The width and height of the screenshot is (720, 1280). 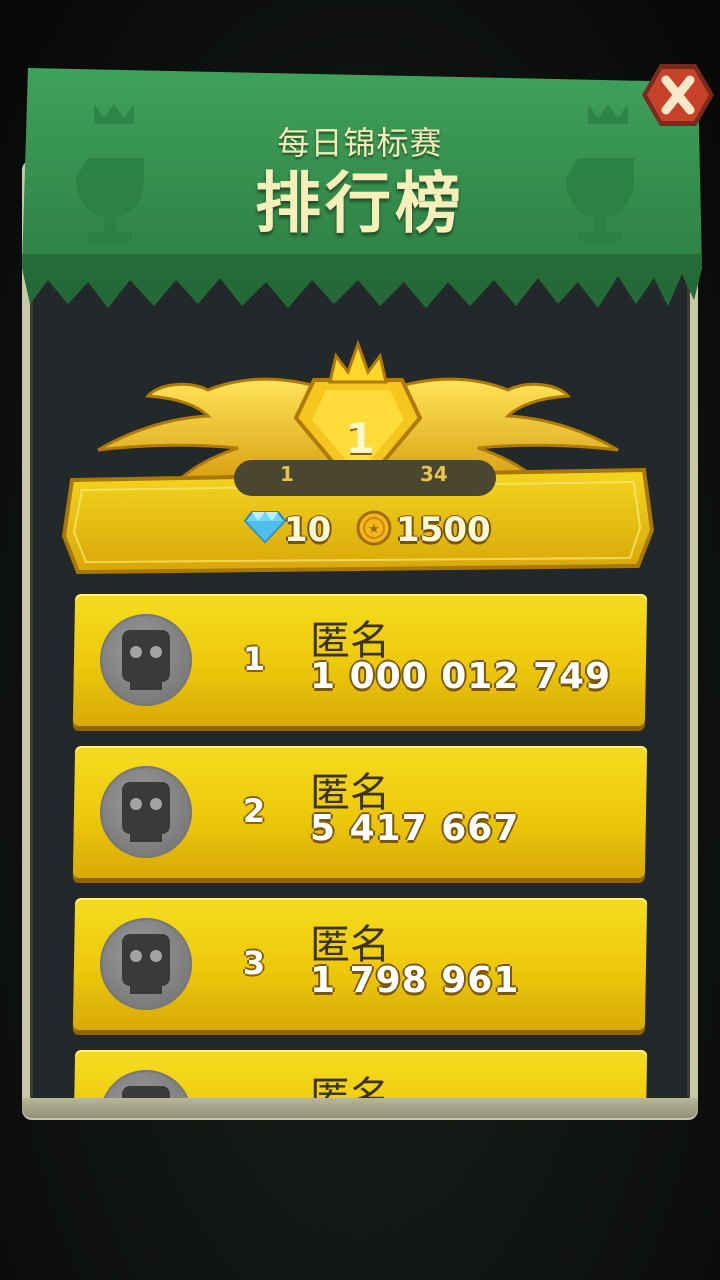 I want to click on close-icon, so click(x=678, y=95).